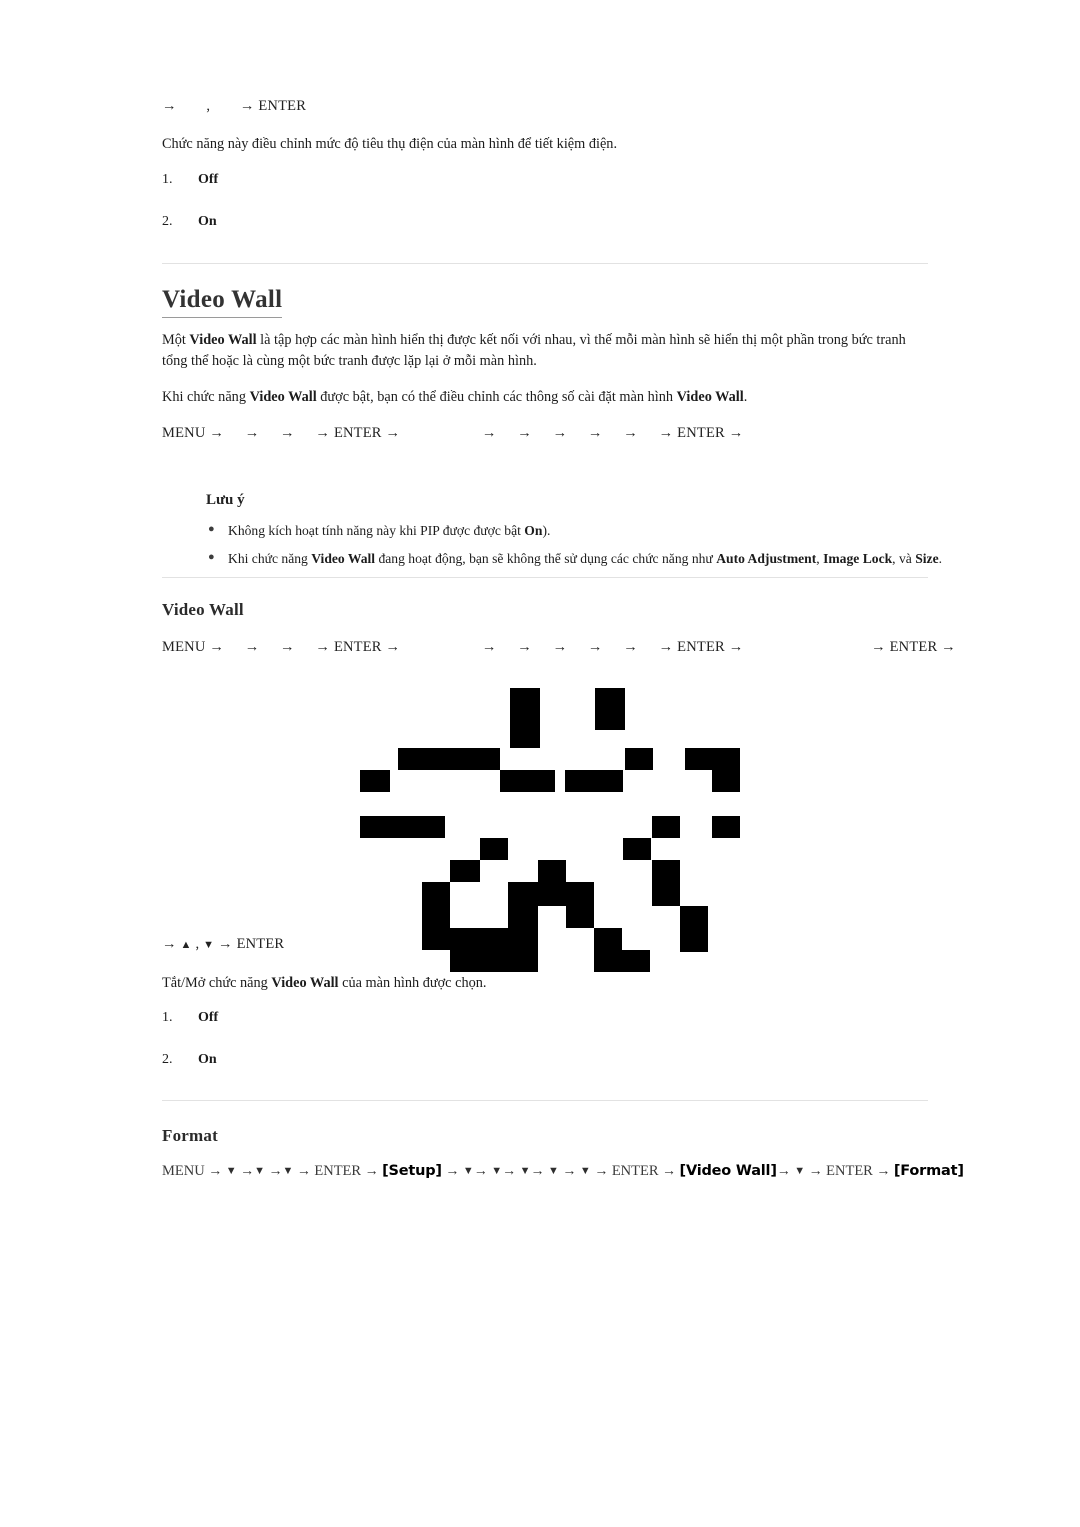 The image size is (1080, 1527). What do you see at coordinates (710, 397) in the screenshot?
I see `inline-bold-term-2: Video Wall` at bounding box center [710, 397].